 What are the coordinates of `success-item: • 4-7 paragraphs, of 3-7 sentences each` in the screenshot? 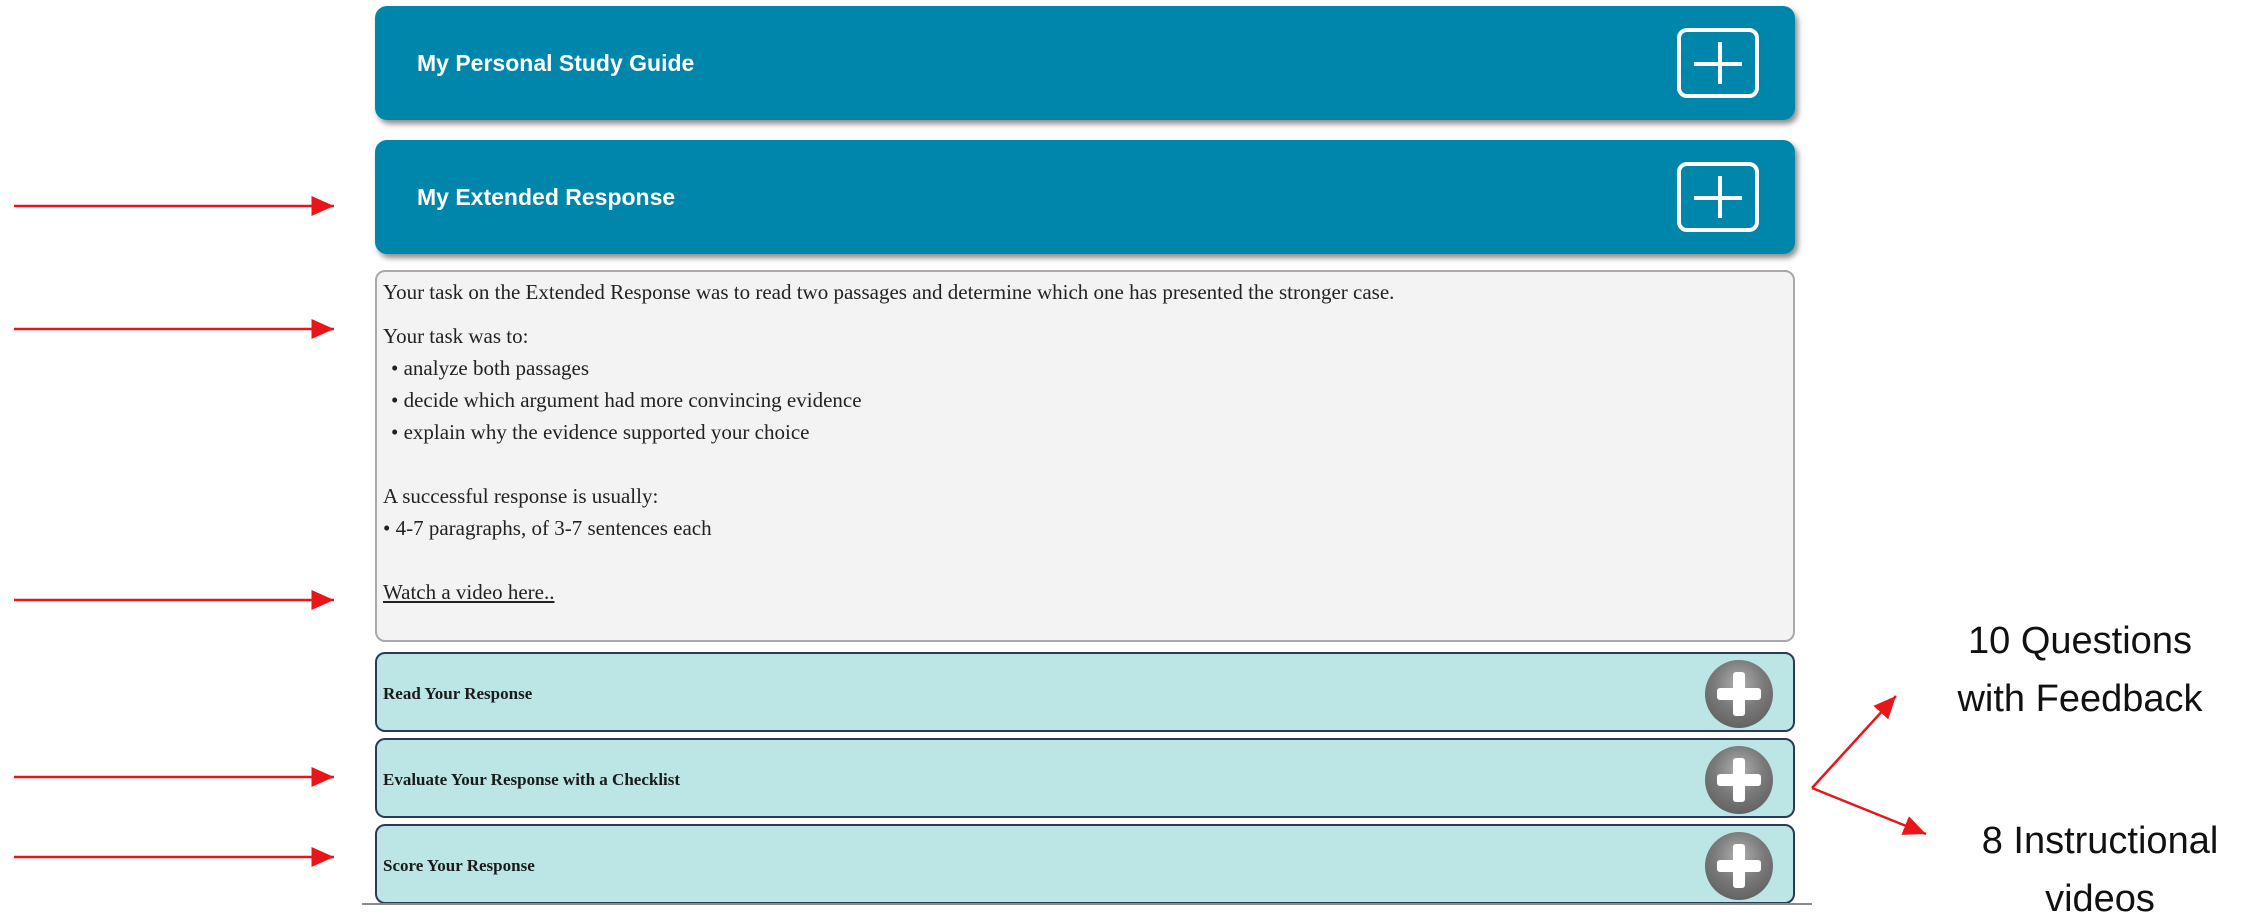 It's located at (547, 528).